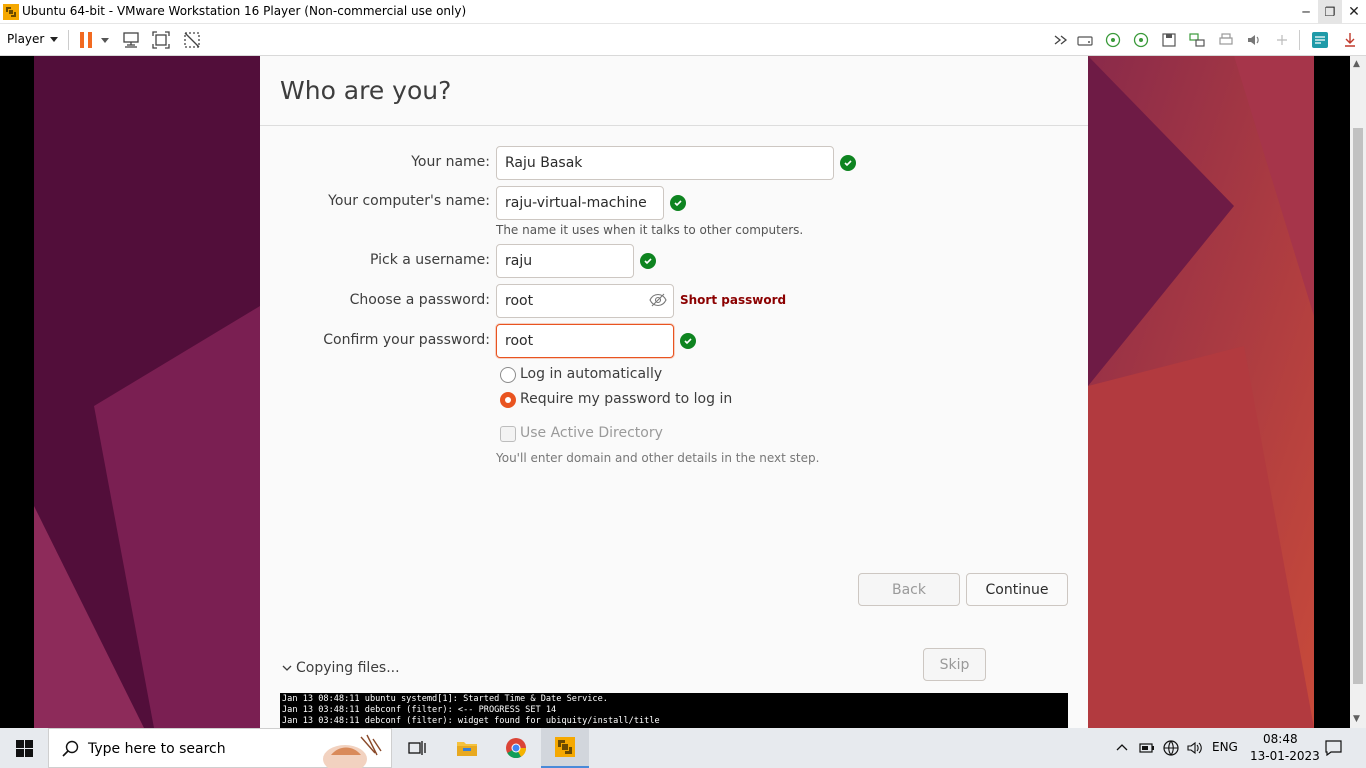 The height and width of the screenshot is (768, 1366). Describe the element at coordinates (1017, 589) in the screenshot. I see `continue-button: Continue` at that location.